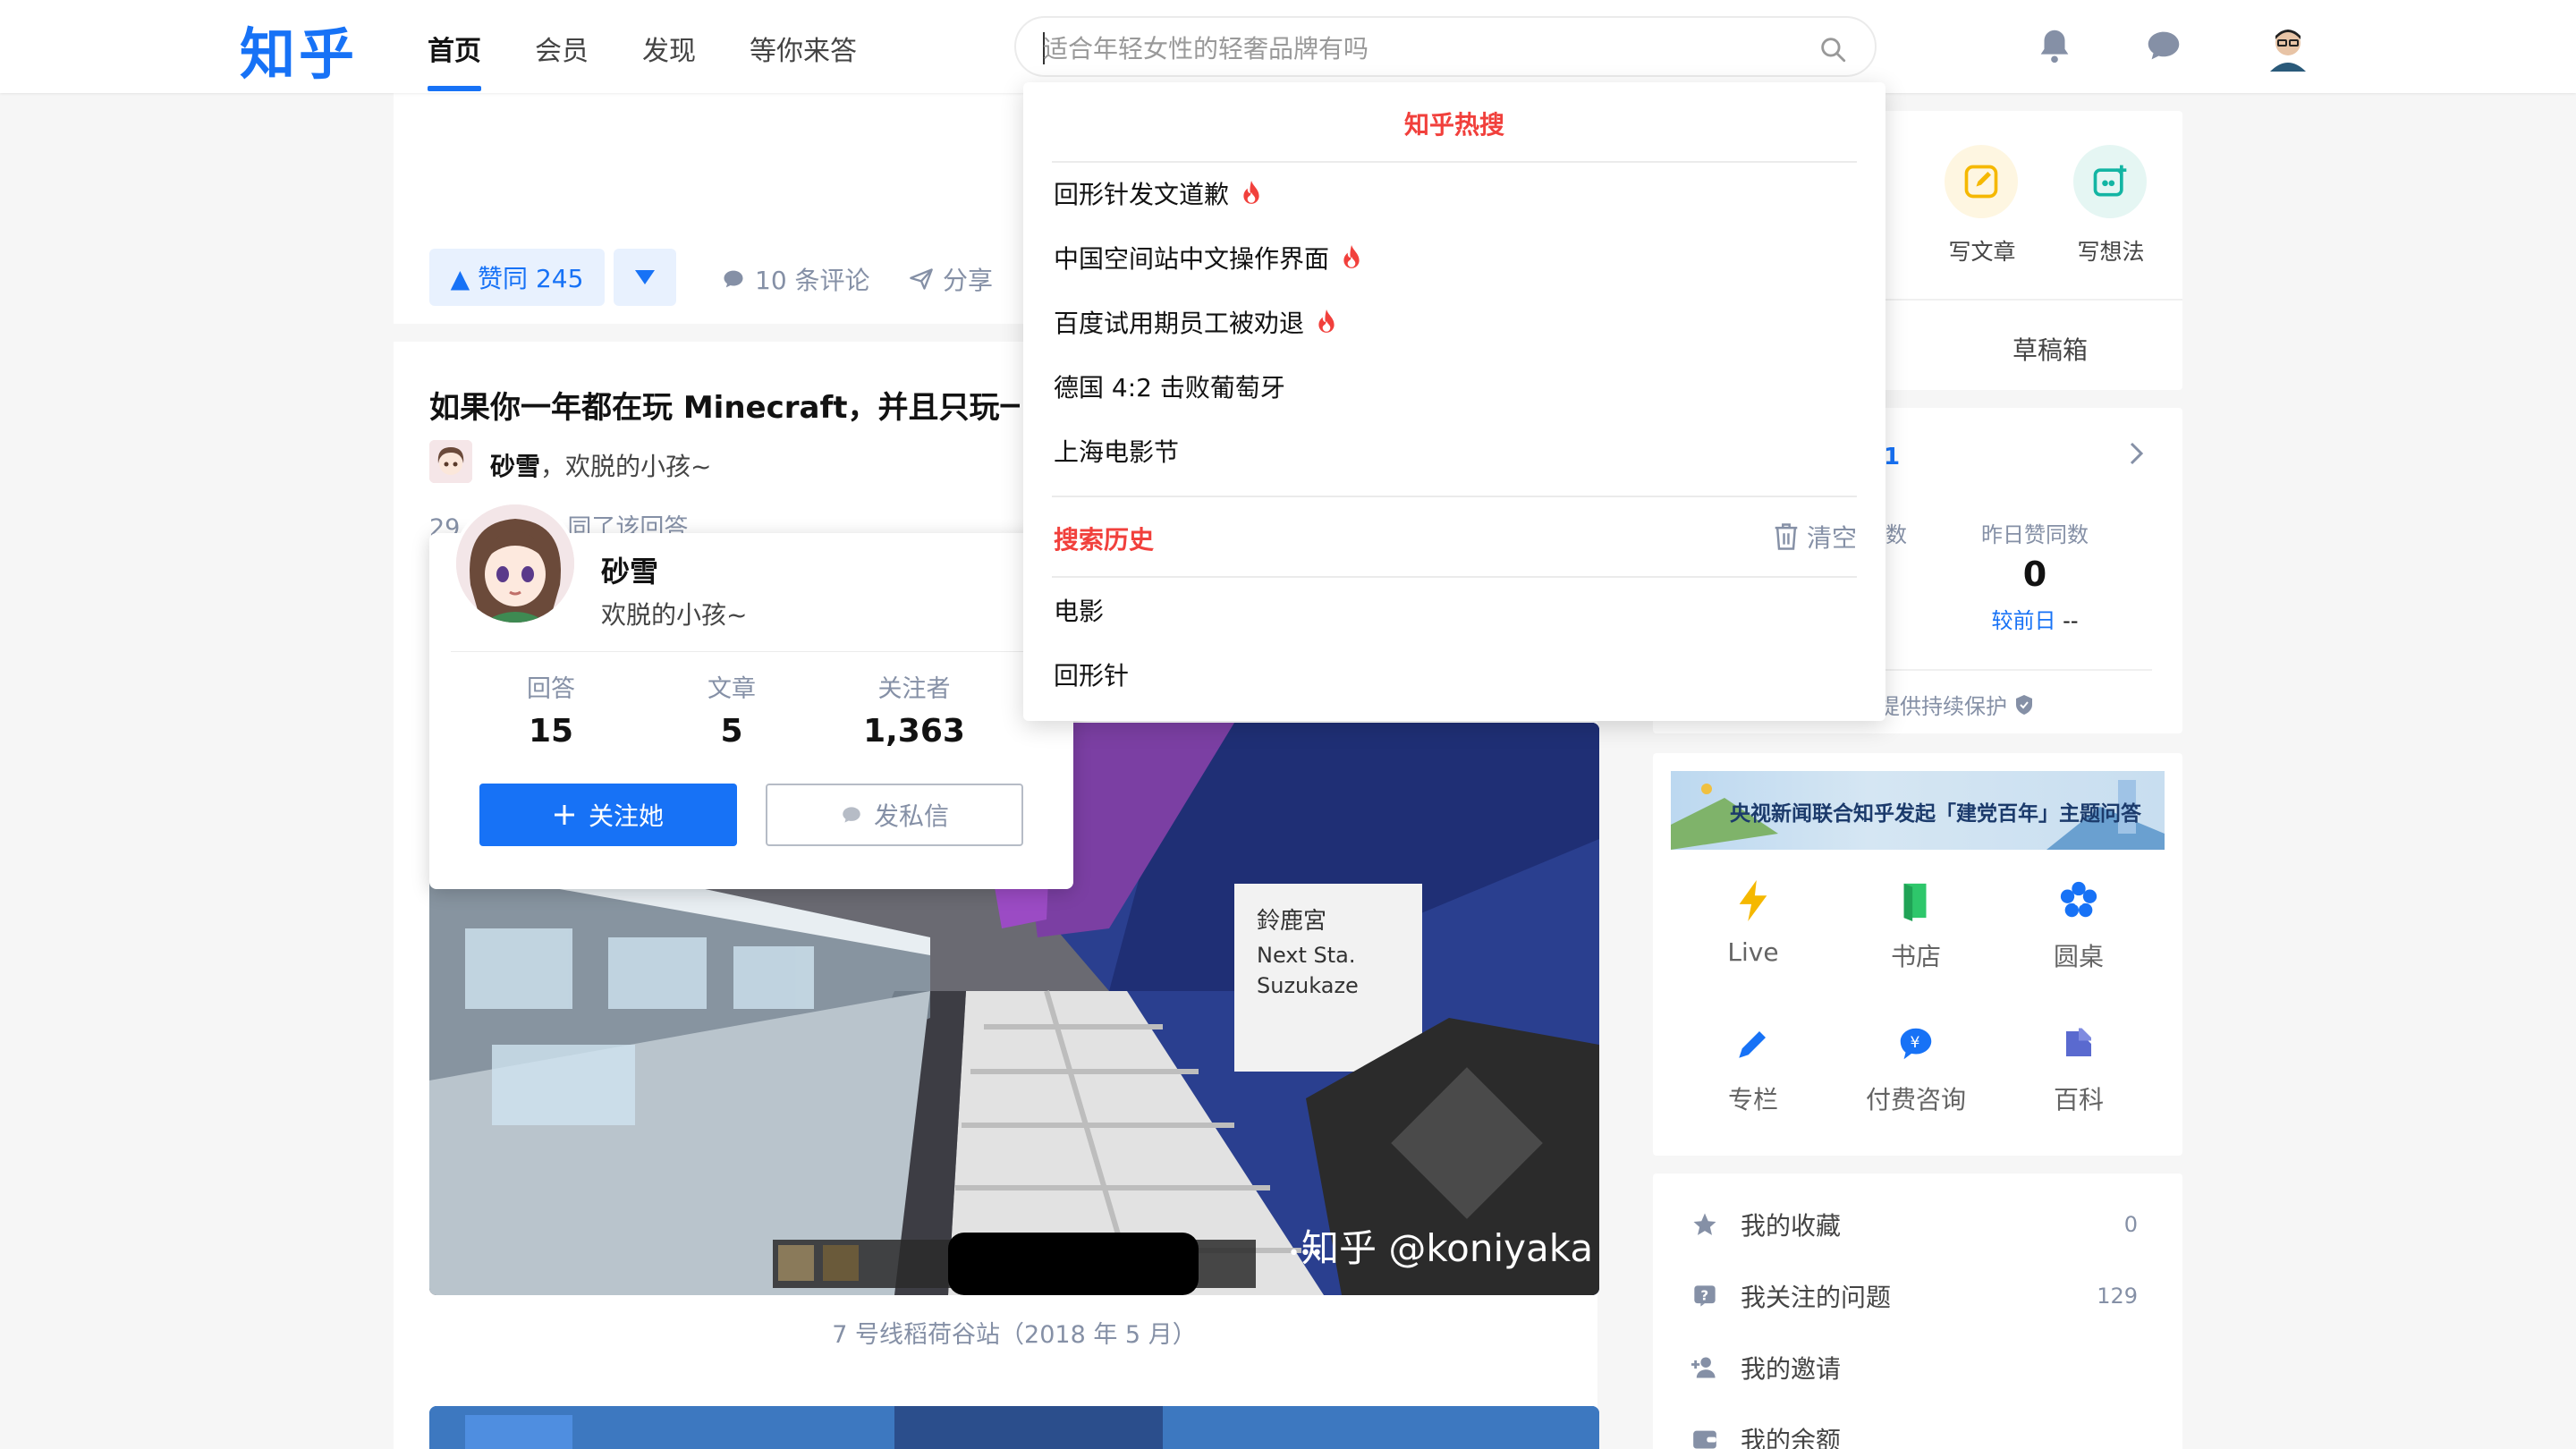  What do you see at coordinates (1916, 1044) in the screenshot?
I see `paid-consult-icon: ¥` at bounding box center [1916, 1044].